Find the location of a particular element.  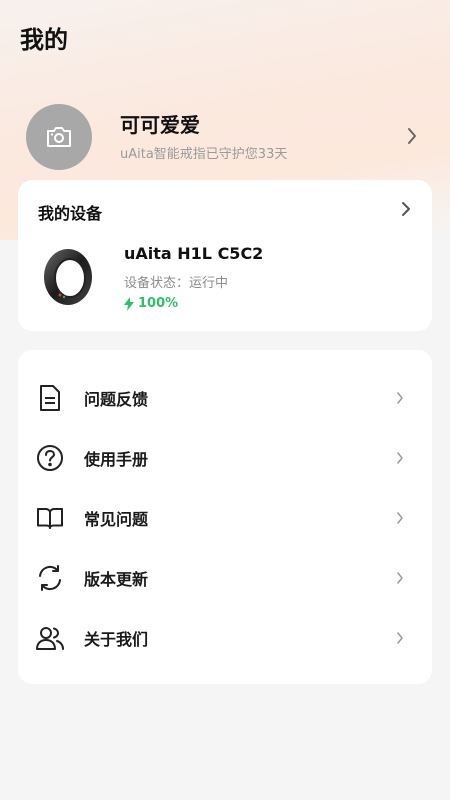

device-section-title: 我的设备 is located at coordinates (70, 213).